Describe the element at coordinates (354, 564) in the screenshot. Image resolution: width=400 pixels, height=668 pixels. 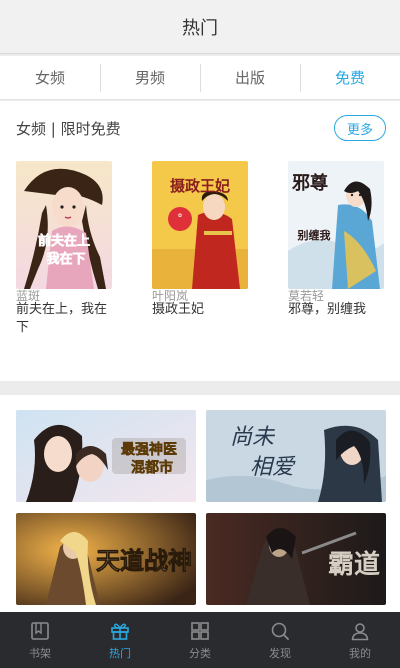
I see `svg-text: 霸道` at that location.